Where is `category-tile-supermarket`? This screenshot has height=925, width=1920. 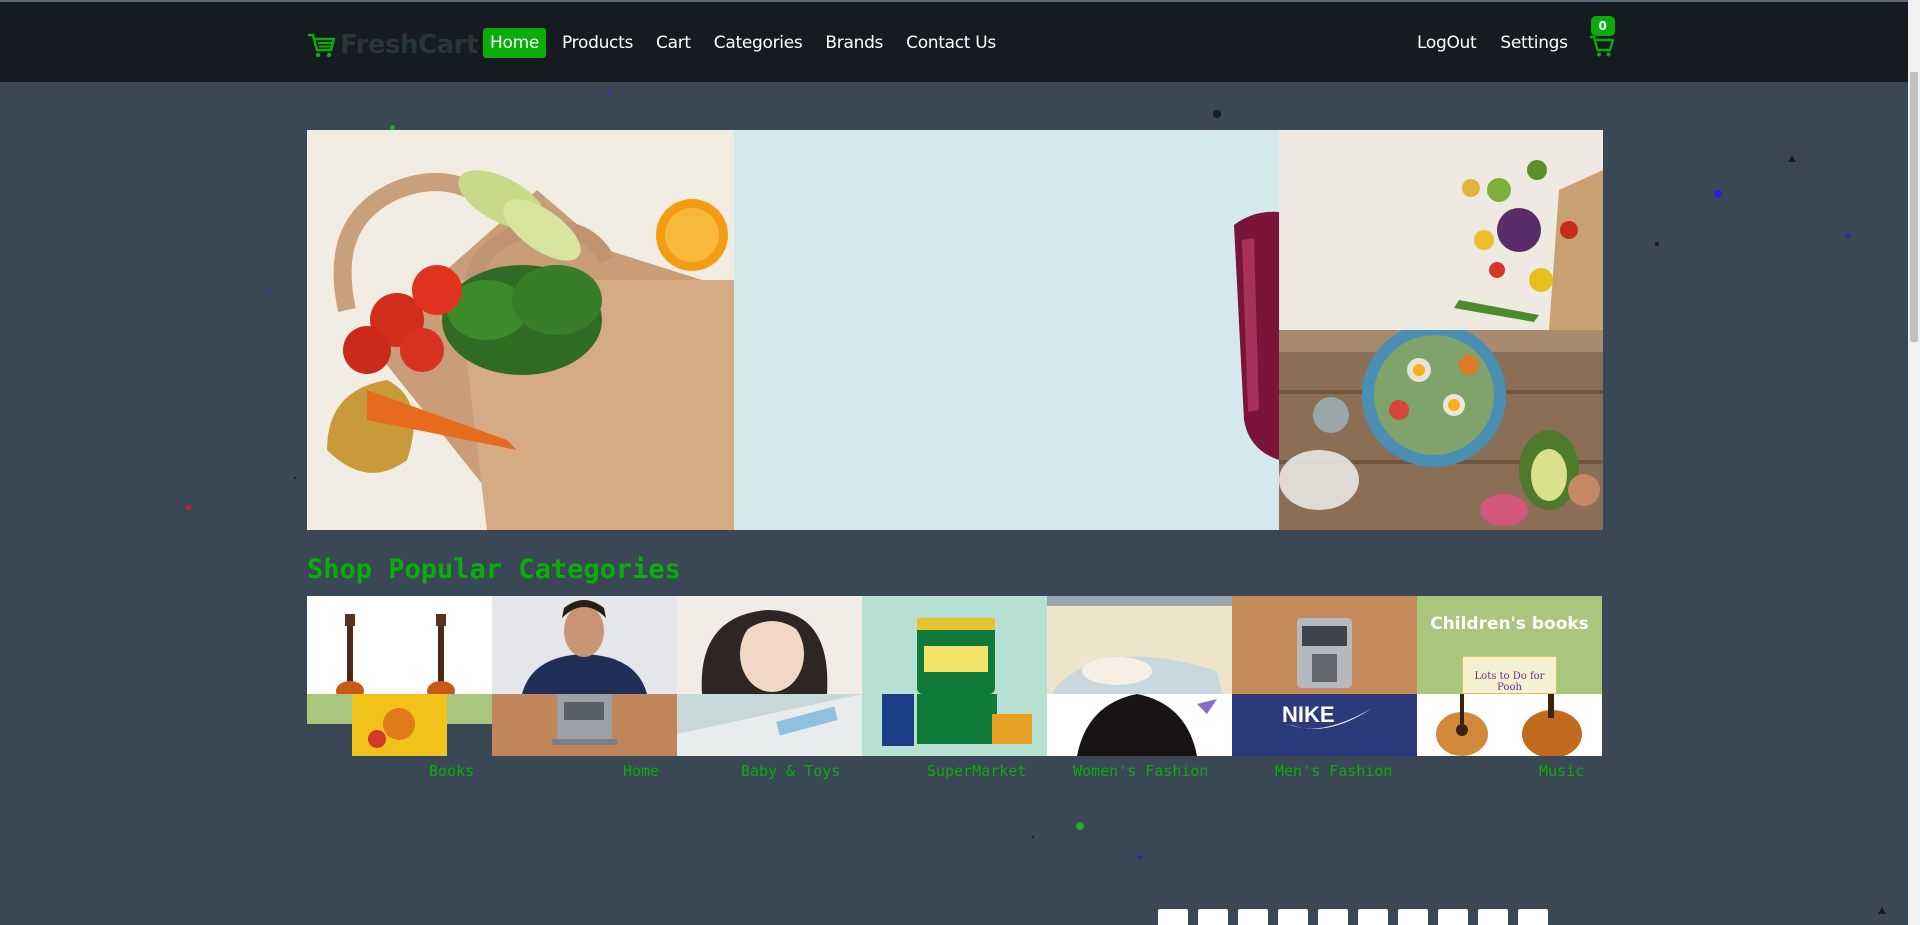
category-tile-supermarket is located at coordinates (954, 678).